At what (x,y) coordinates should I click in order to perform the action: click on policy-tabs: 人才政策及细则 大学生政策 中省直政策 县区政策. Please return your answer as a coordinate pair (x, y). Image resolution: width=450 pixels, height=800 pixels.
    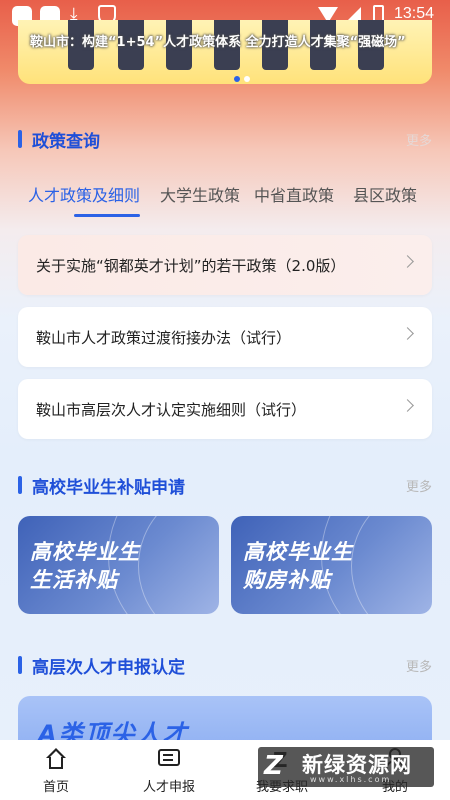
    Looking at the image, I should click on (225, 200).